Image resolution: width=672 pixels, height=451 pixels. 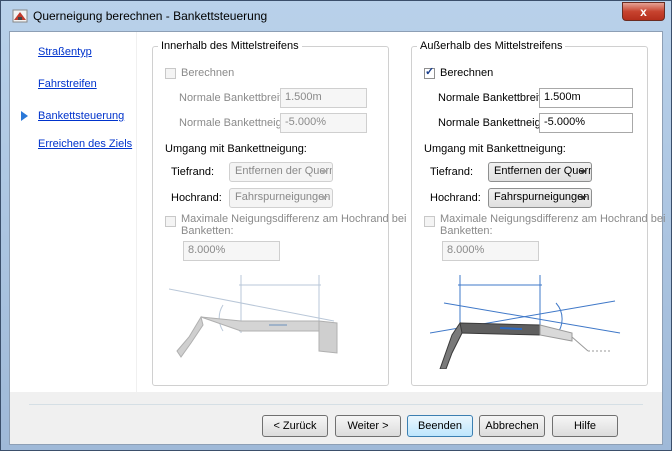 What do you see at coordinates (429, 72) in the screenshot?
I see `outside-calculate-checkbox` at bounding box center [429, 72].